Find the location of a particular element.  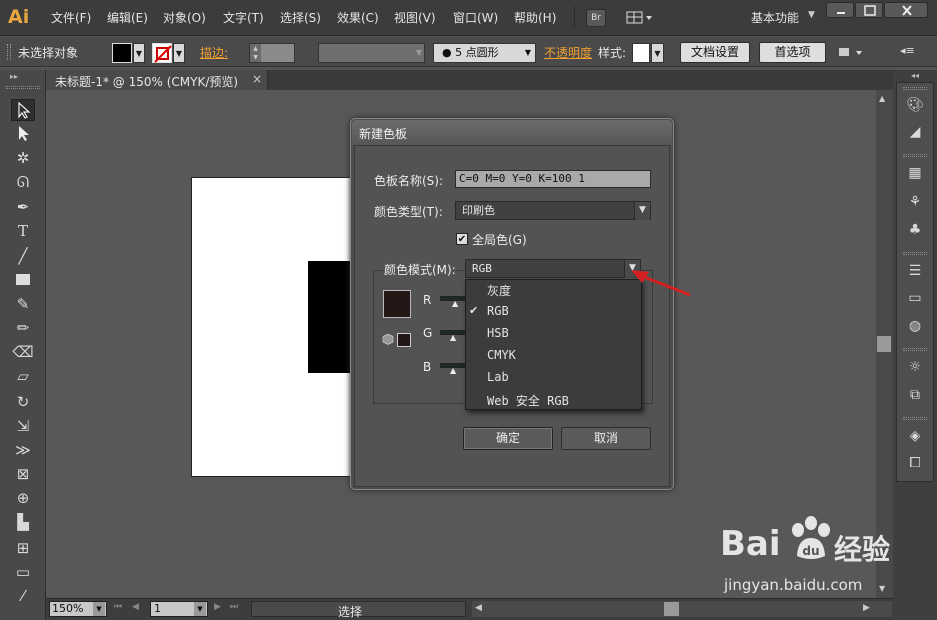

mode-option-cmyk: CMYK is located at coordinates (501, 355).